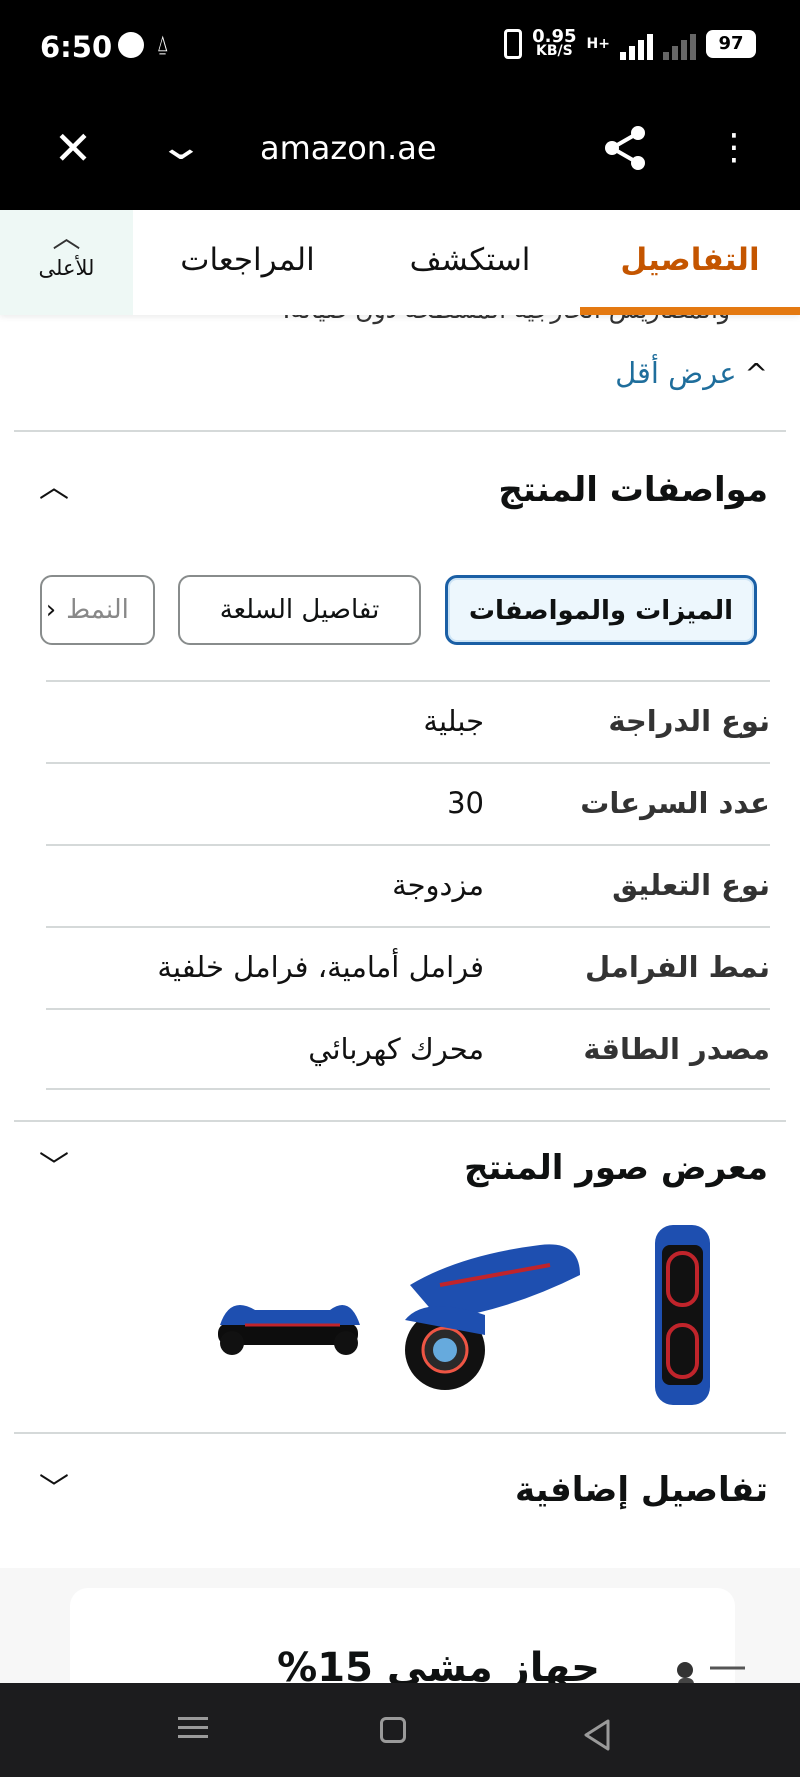  What do you see at coordinates (408, 721) in the screenshot?
I see `spec-row: نوع الدراجة جبلية` at bounding box center [408, 721].